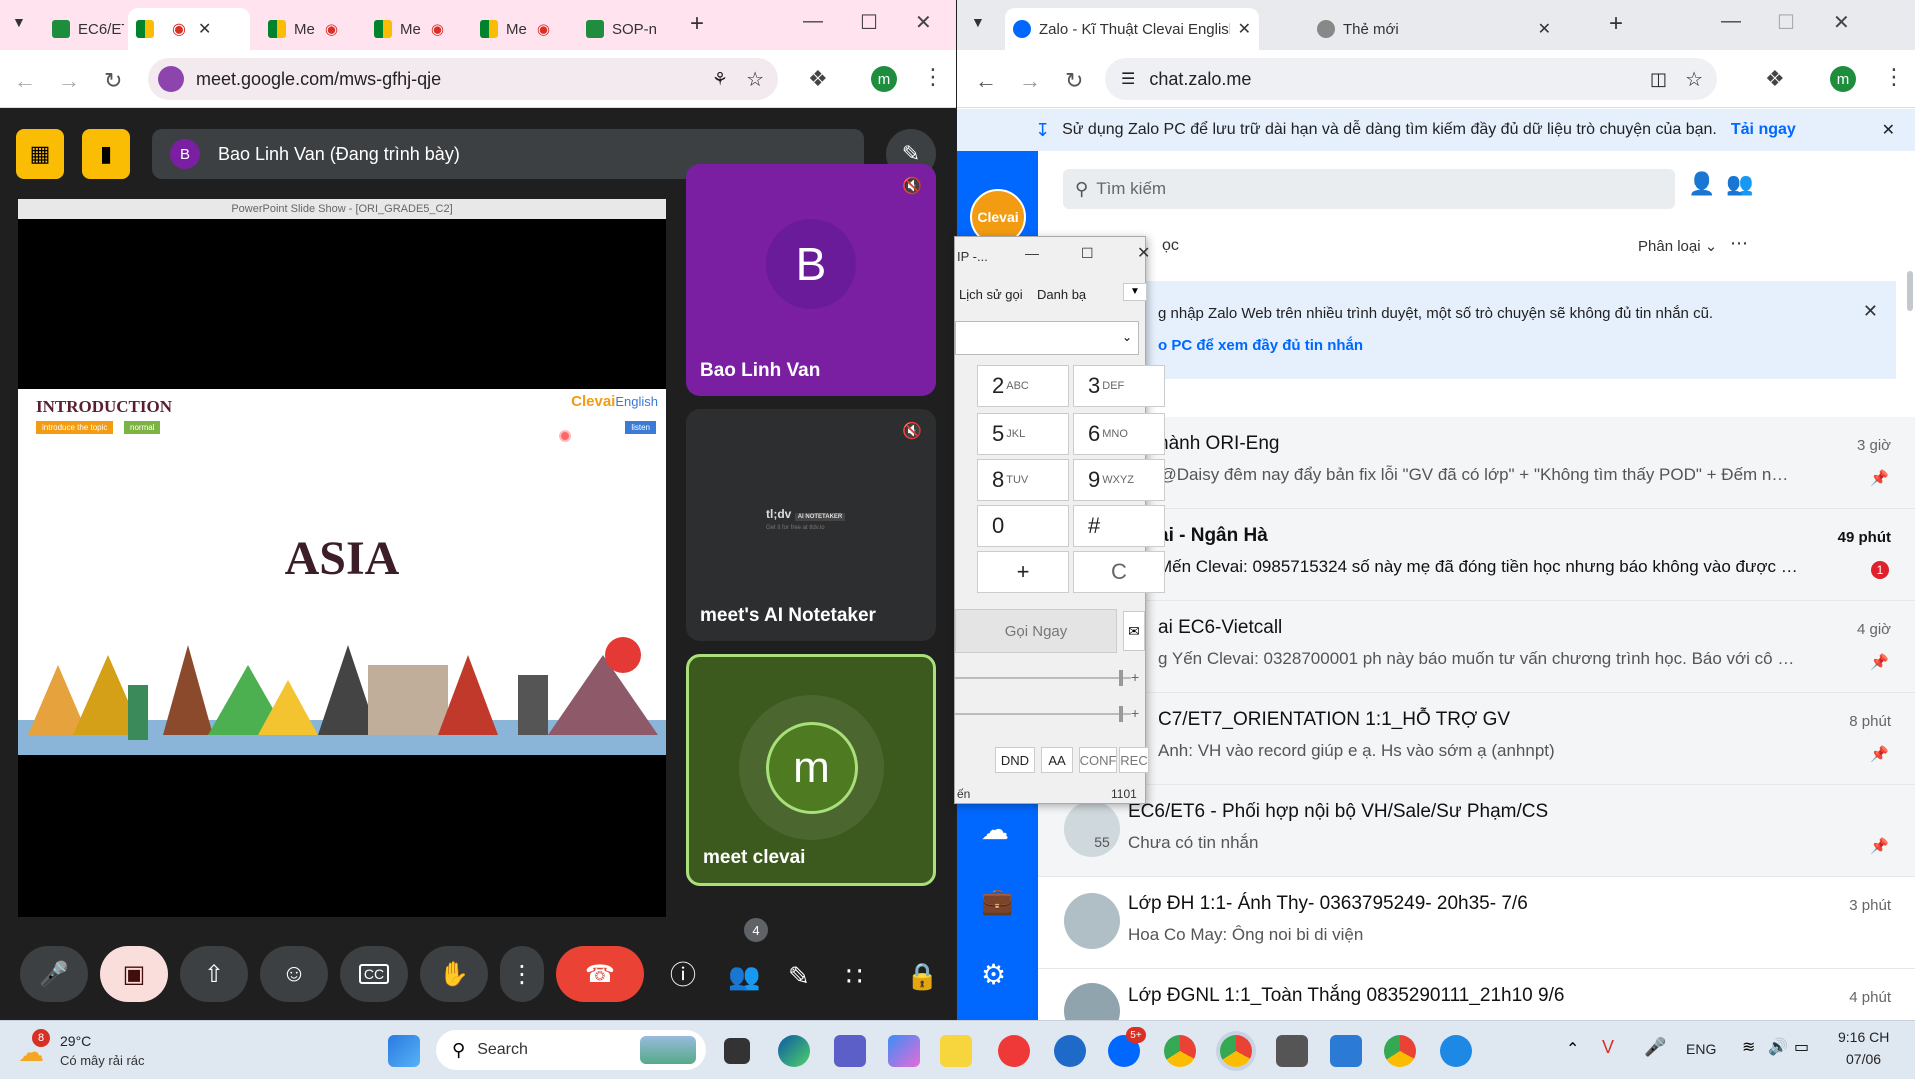 This screenshot has height=1079, width=1915. Describe the element at coordinates (1023, 572) in the screenshot. I see `dial-key-plus: +` at that location.